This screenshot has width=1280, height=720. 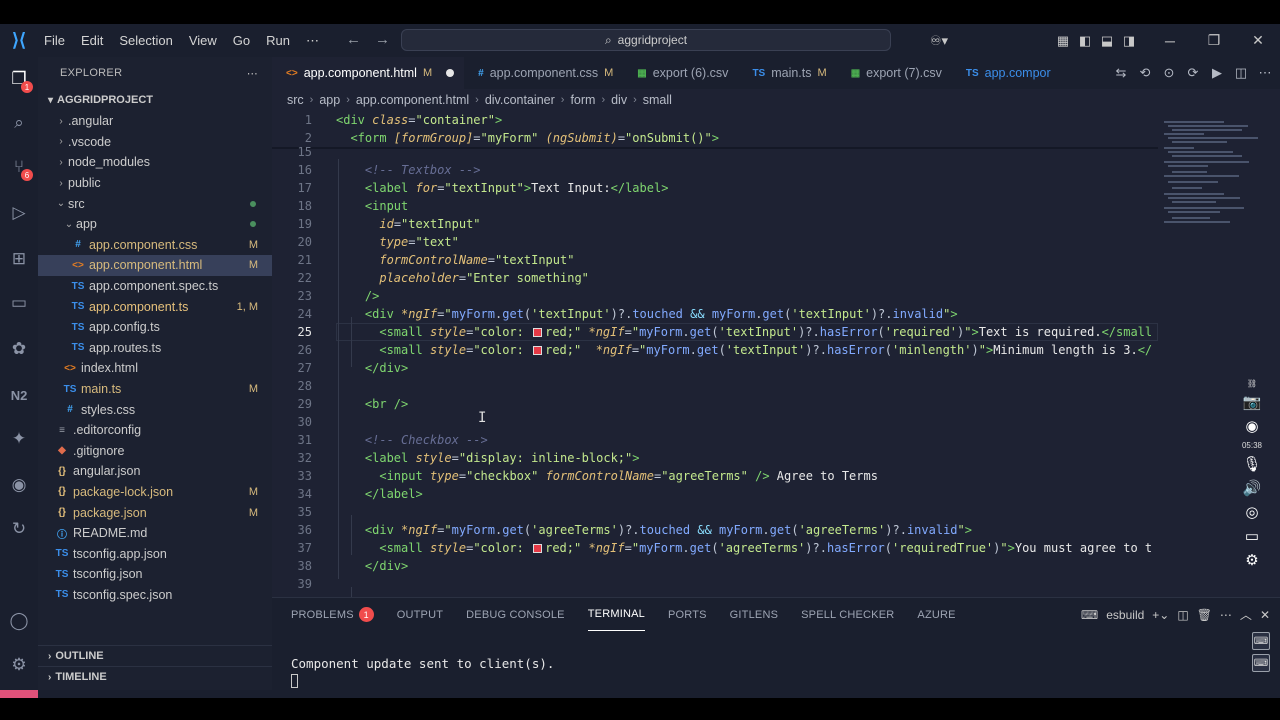 I want to click on run-icon: ▶, so click(x=1217, y=73).